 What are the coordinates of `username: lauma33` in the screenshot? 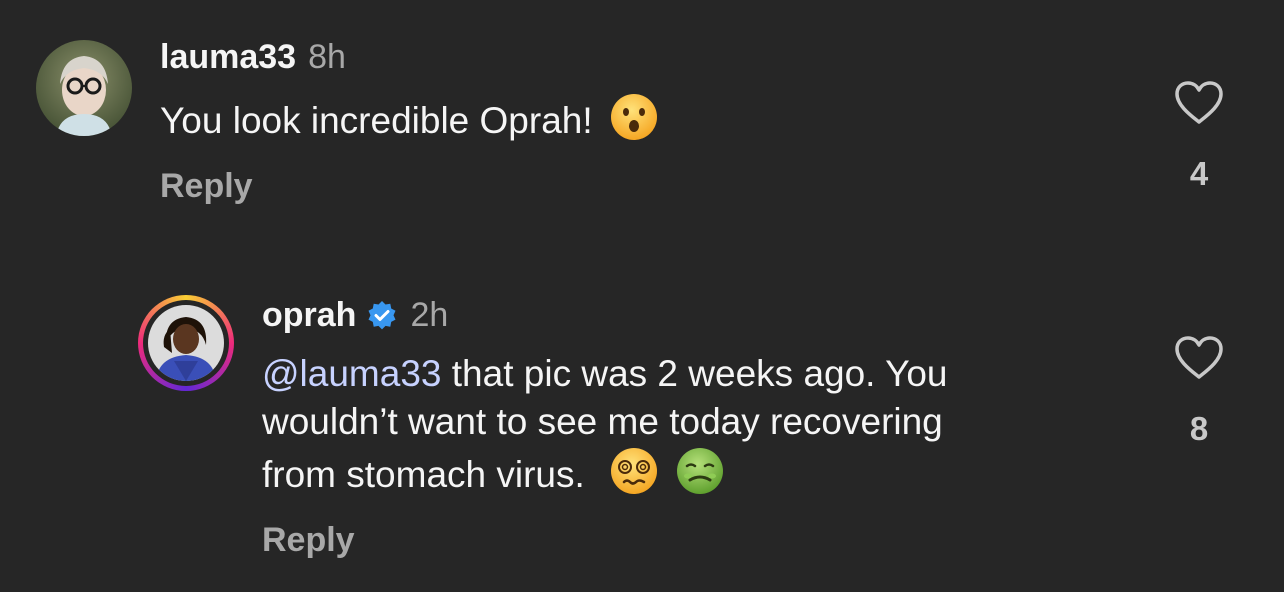 It's located at (228, 57).